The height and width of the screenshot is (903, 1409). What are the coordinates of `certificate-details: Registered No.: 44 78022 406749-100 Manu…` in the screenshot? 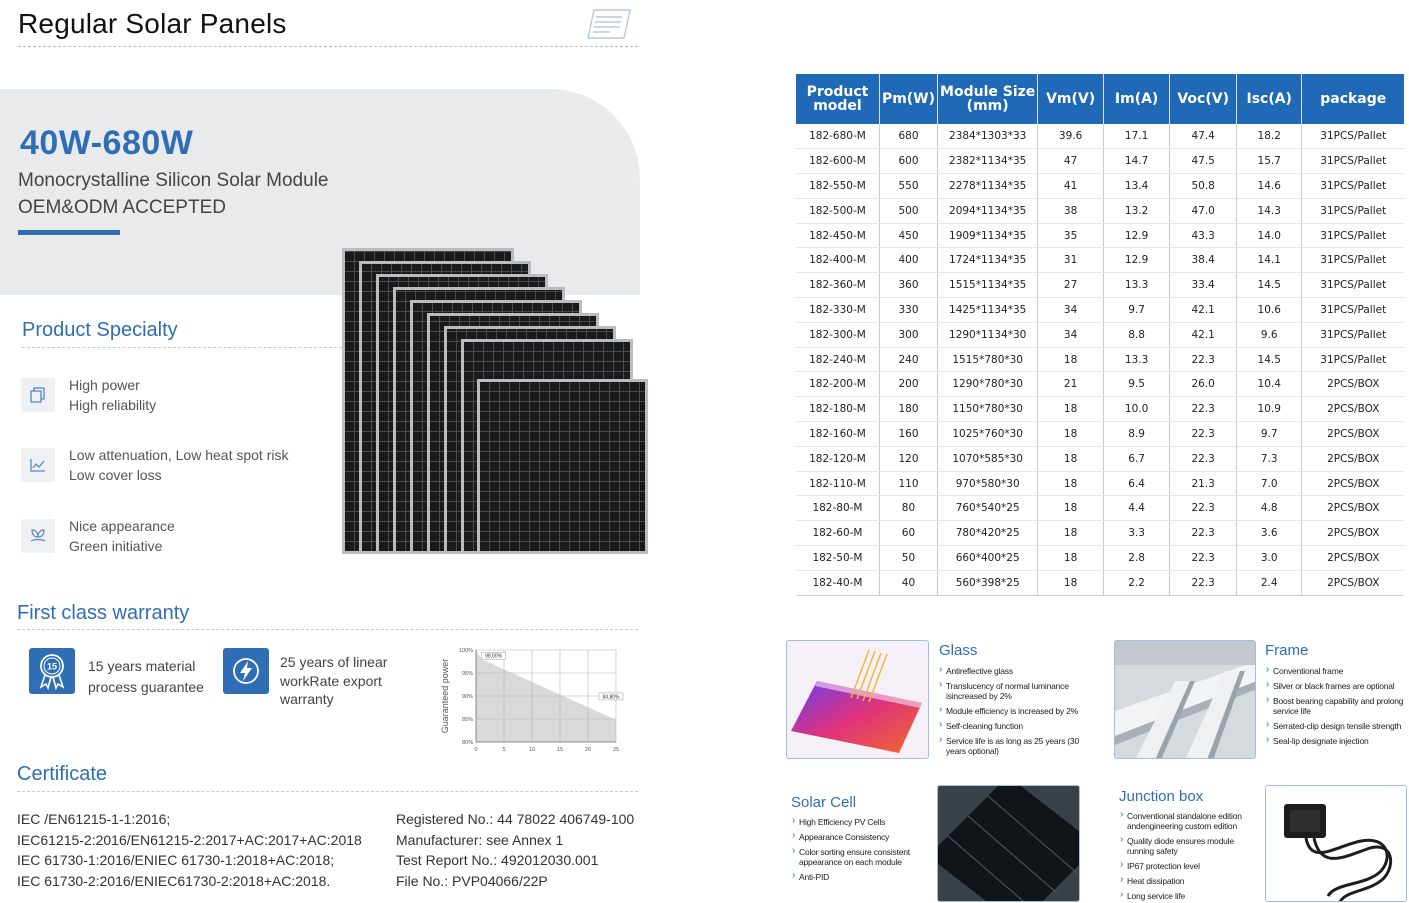 It's located at (515, 850).